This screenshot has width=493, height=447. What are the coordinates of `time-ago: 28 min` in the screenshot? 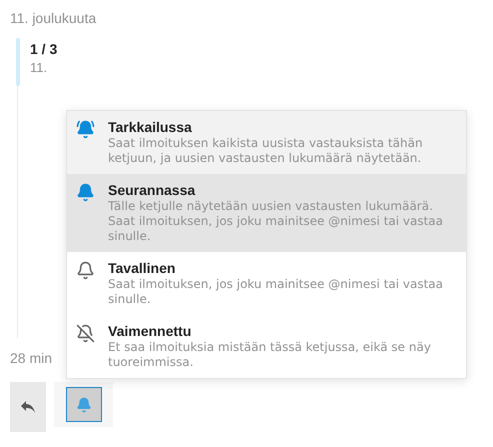 It's located at (31, 358).